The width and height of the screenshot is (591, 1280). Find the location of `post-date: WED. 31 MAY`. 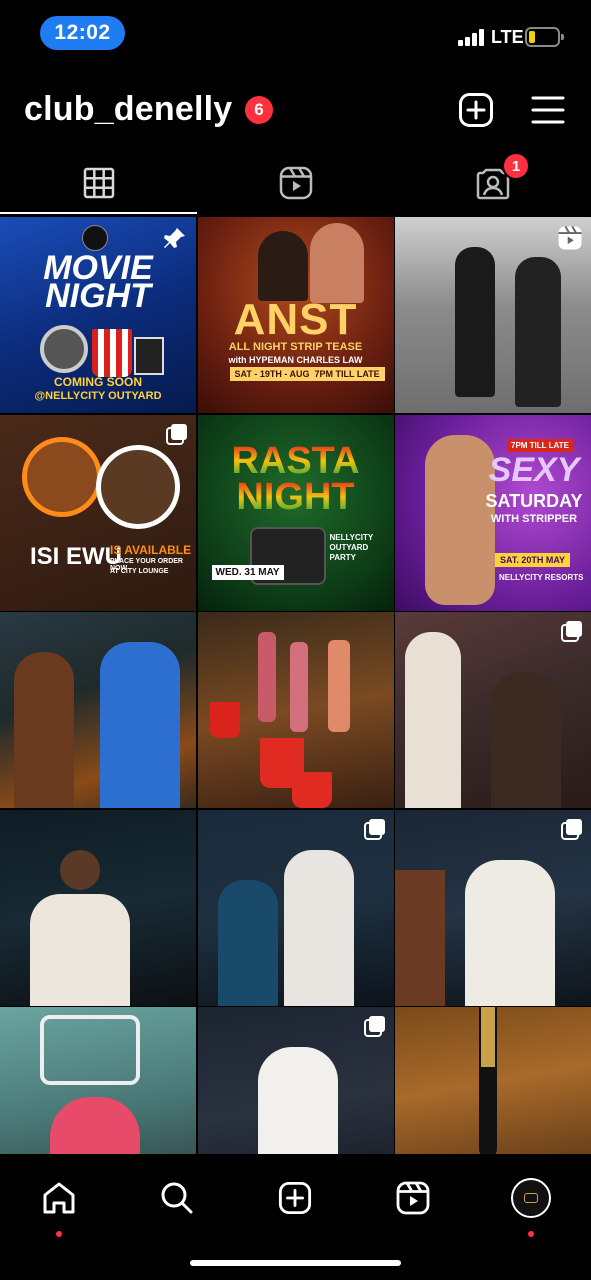

post-date: WED. 31 MAY is located at coordinates (247, 572).